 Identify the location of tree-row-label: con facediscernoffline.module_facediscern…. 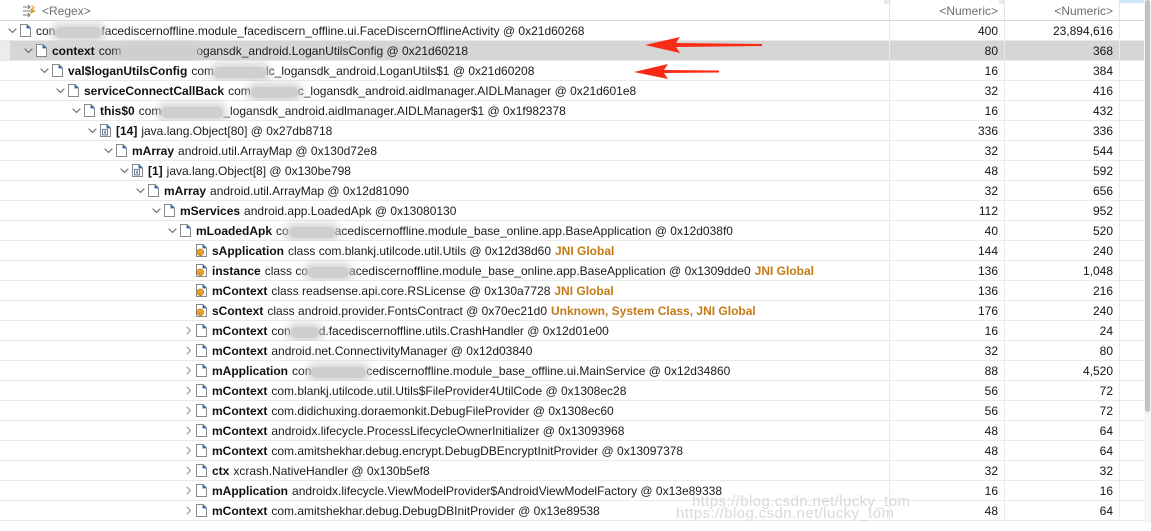
(295, 30).